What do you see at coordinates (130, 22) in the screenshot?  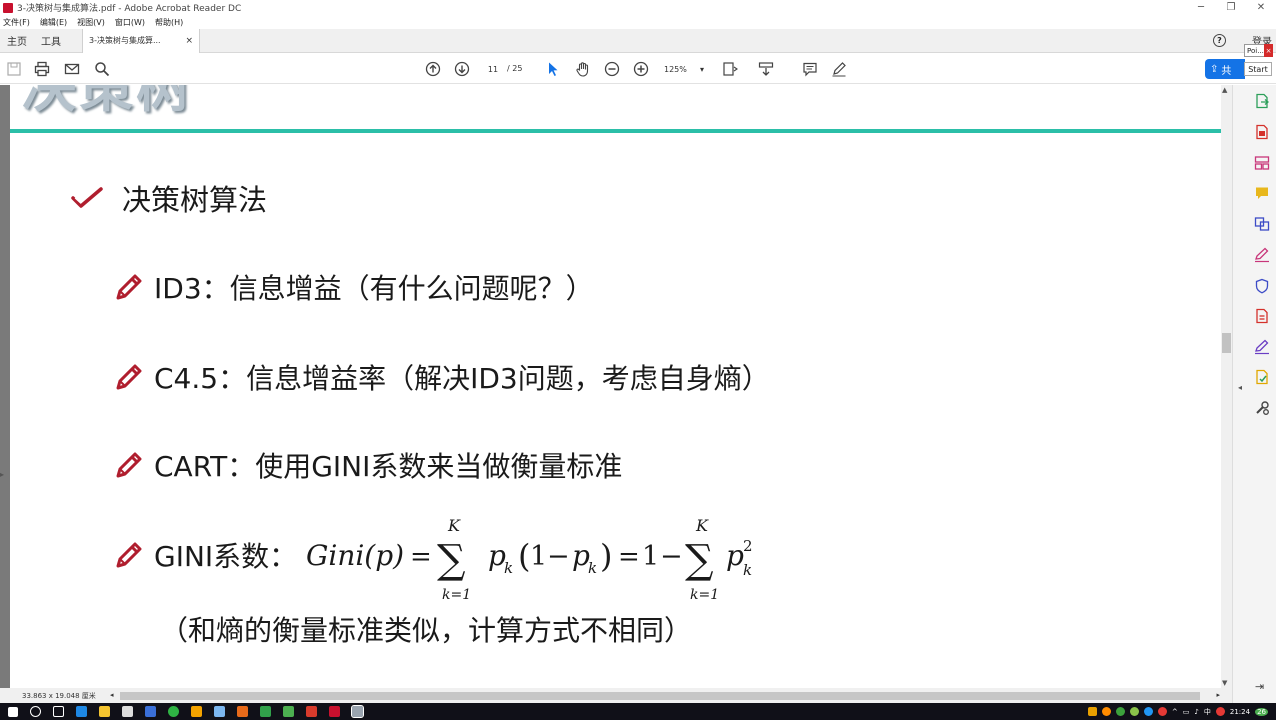 I see `menu-window: 窗口(W)` at bounding box center [130, 22].